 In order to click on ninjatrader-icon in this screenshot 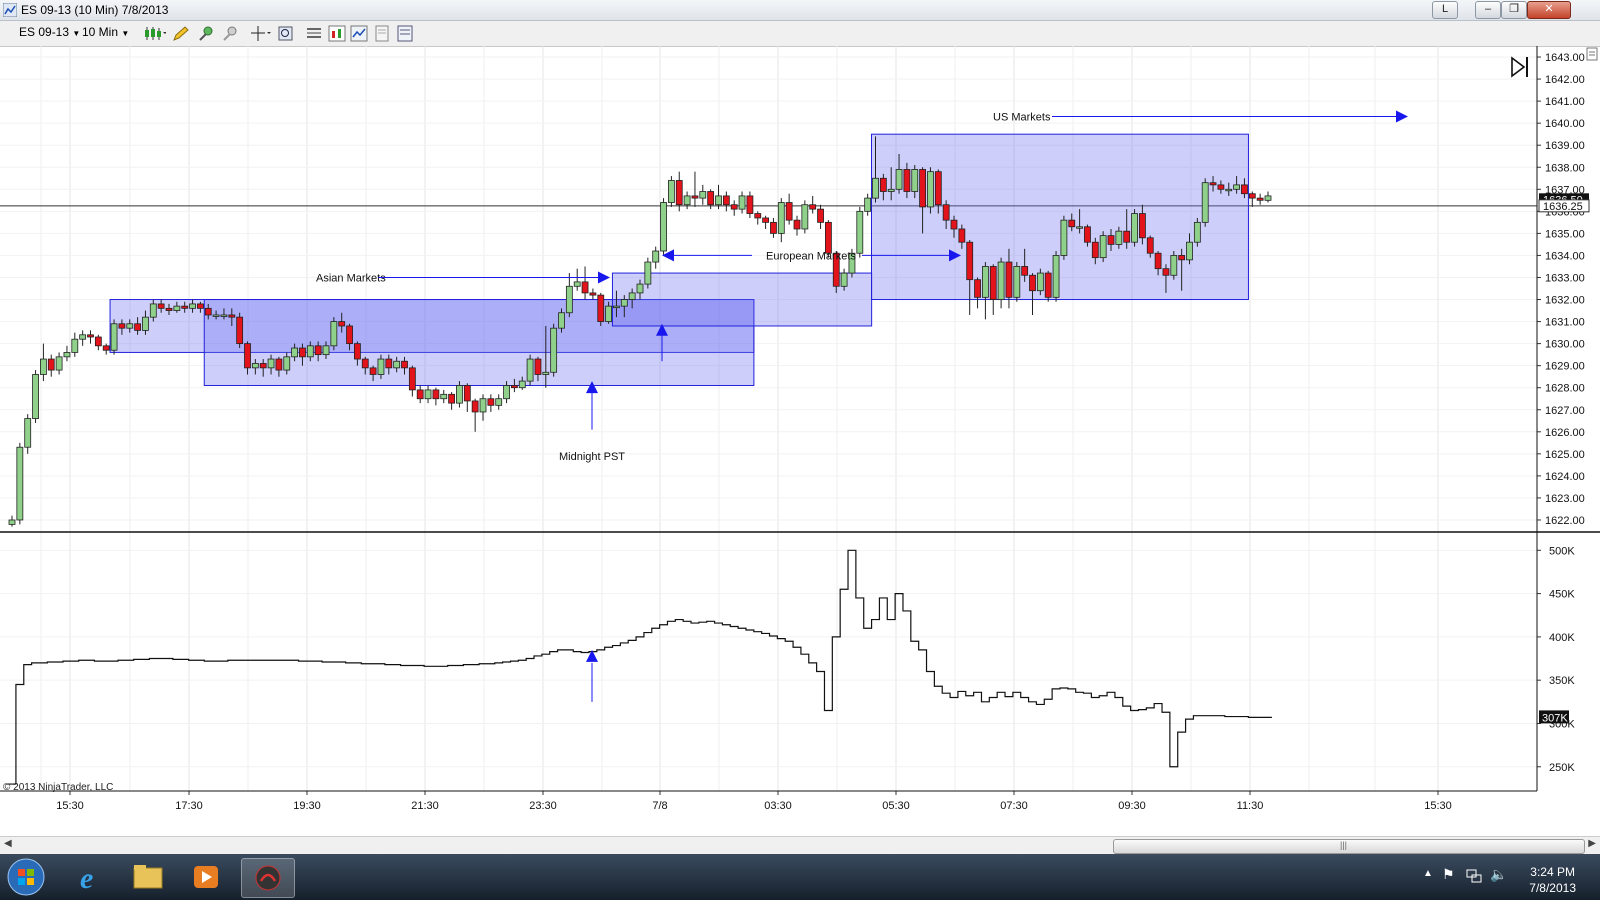, I will do `click(268, 878)`.